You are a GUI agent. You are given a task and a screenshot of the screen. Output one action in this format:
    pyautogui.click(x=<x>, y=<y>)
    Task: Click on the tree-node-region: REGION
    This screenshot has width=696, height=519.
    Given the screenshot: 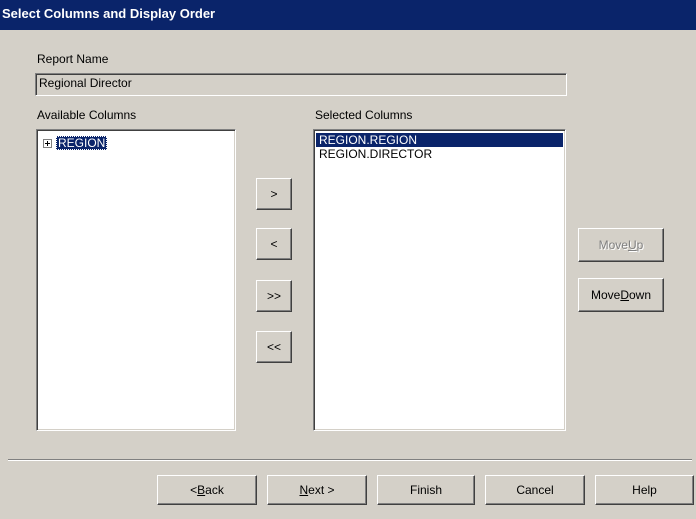 What is the action you would take?
    pyautogui.click(x=75, y=143)
    